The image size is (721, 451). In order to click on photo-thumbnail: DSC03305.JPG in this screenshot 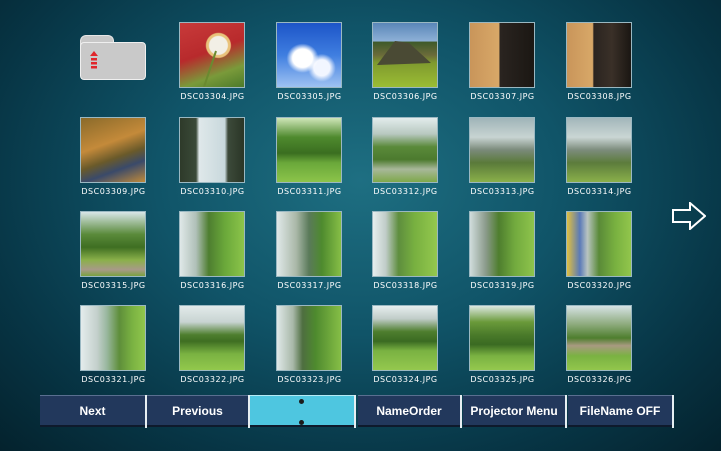, I will do `click(311, 69)`.